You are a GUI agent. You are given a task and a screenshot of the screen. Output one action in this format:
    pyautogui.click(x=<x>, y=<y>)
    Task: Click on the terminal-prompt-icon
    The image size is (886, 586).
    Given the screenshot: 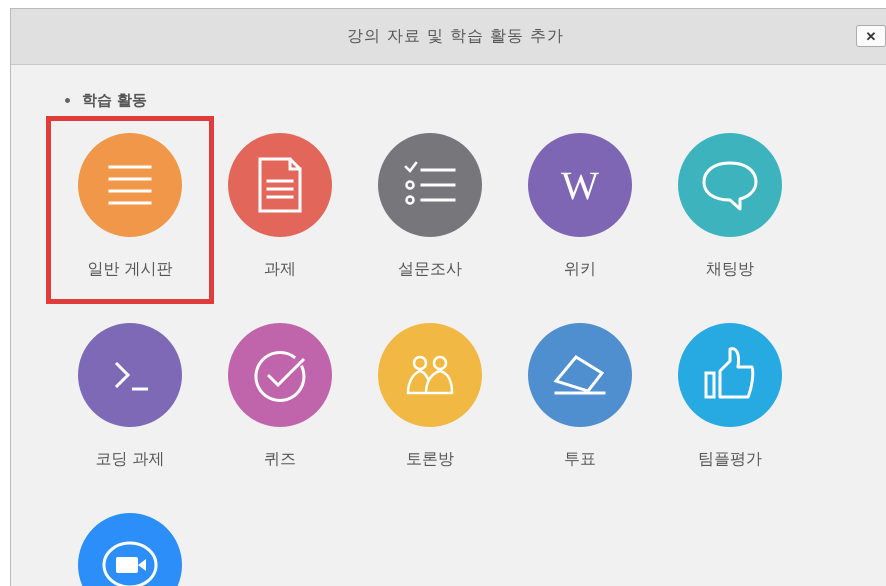 What is the action you would take?
    pyautogui.click(x=130, y=375)
    